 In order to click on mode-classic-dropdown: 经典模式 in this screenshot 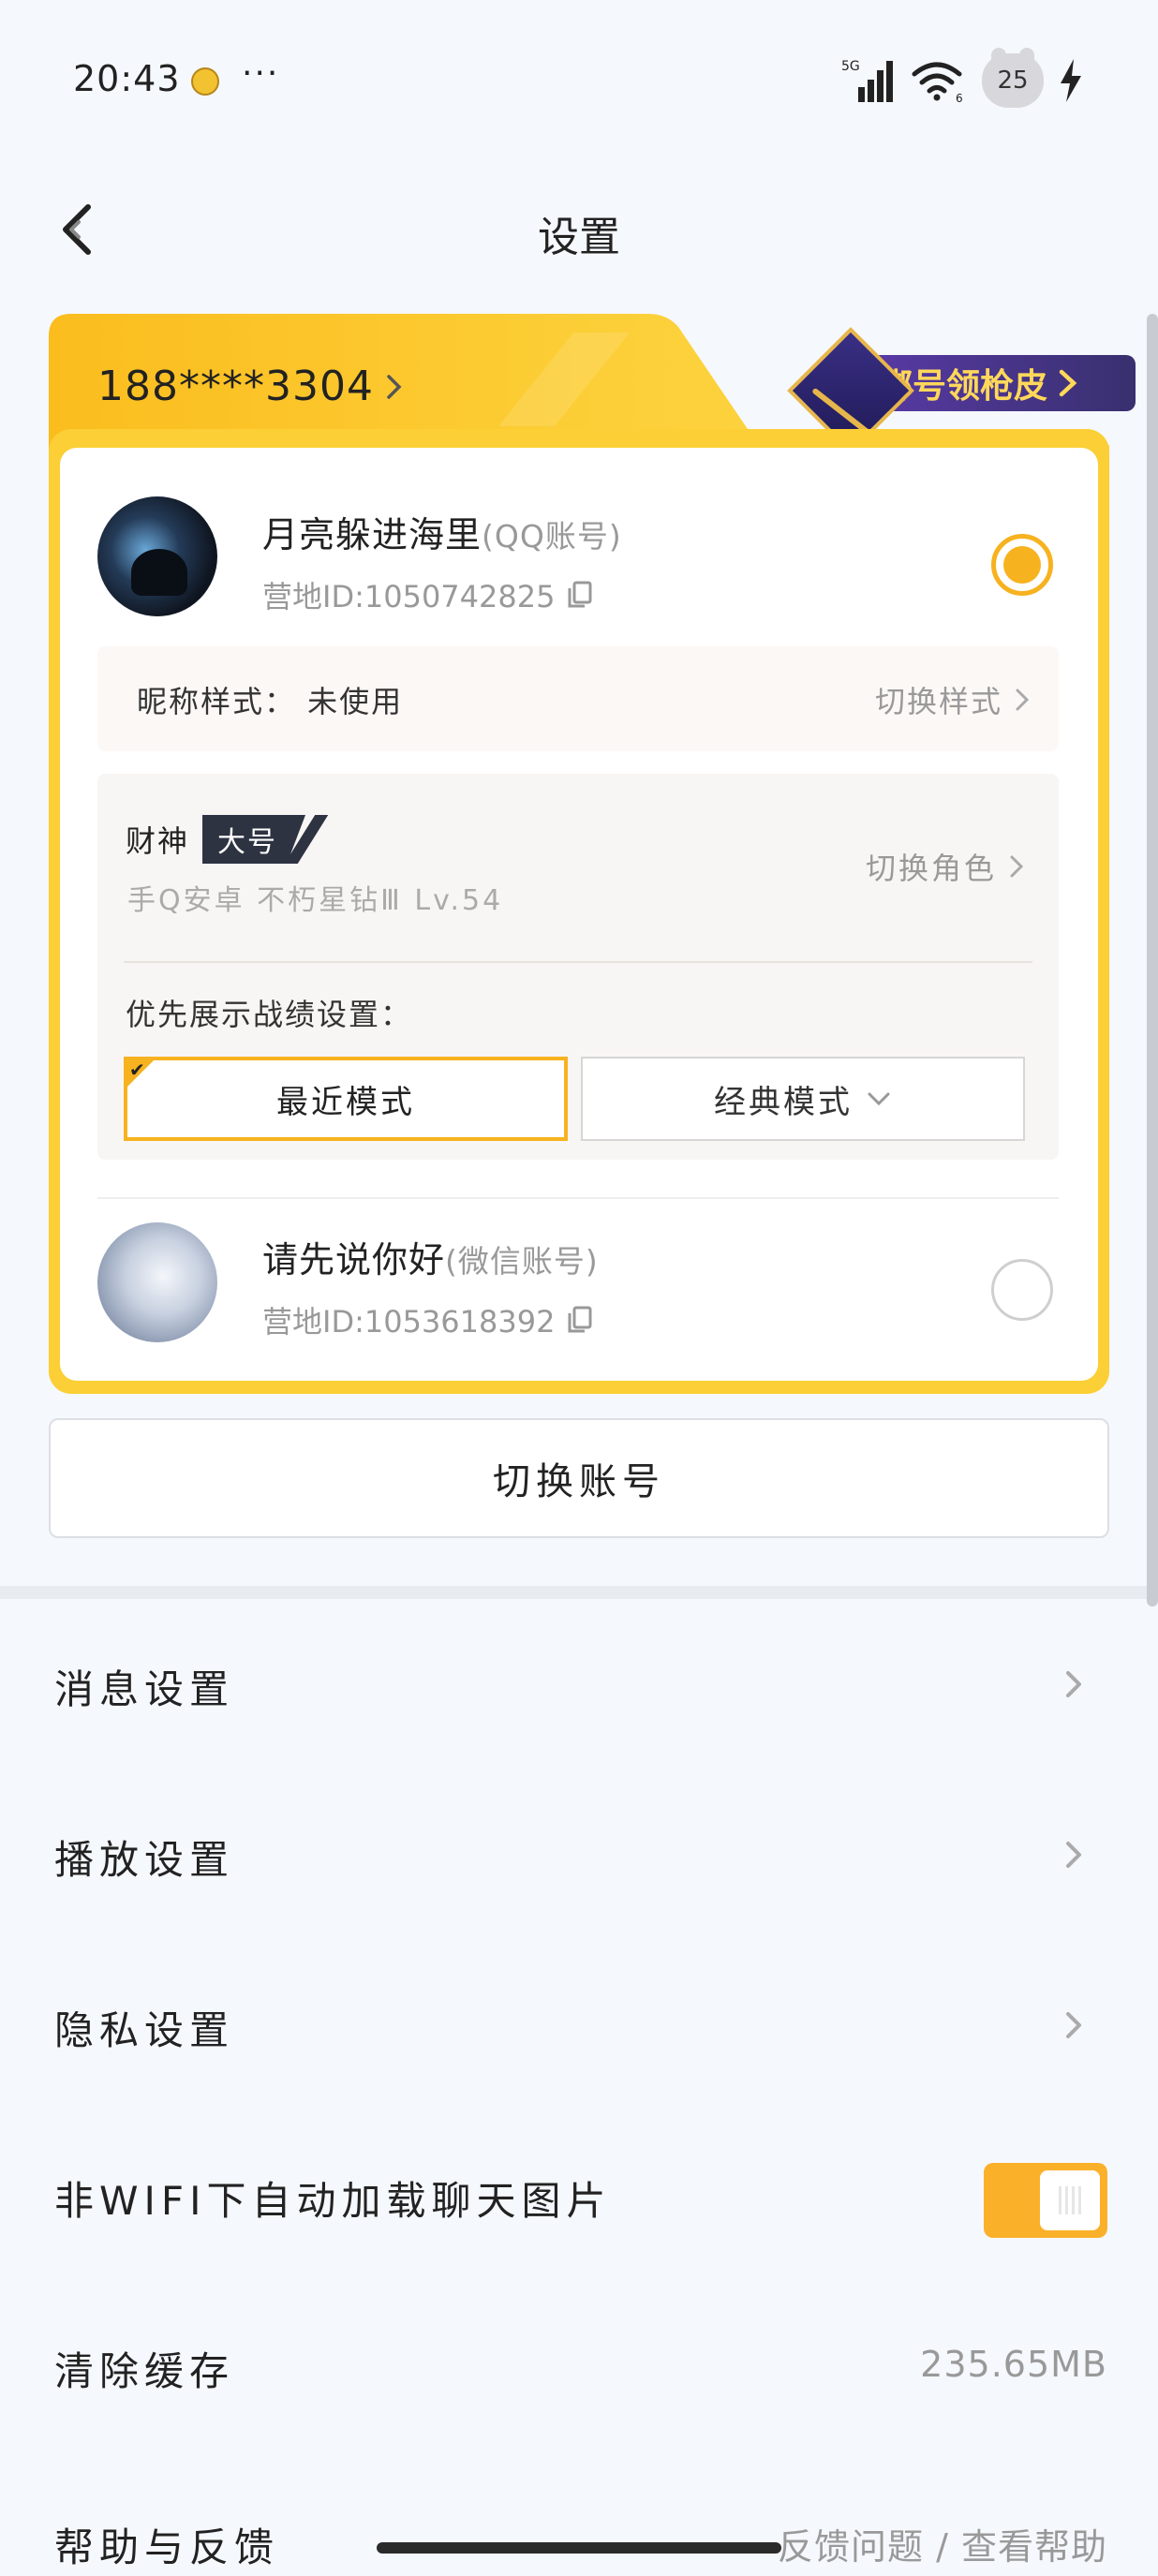, I will do `click(803, 1099)`.